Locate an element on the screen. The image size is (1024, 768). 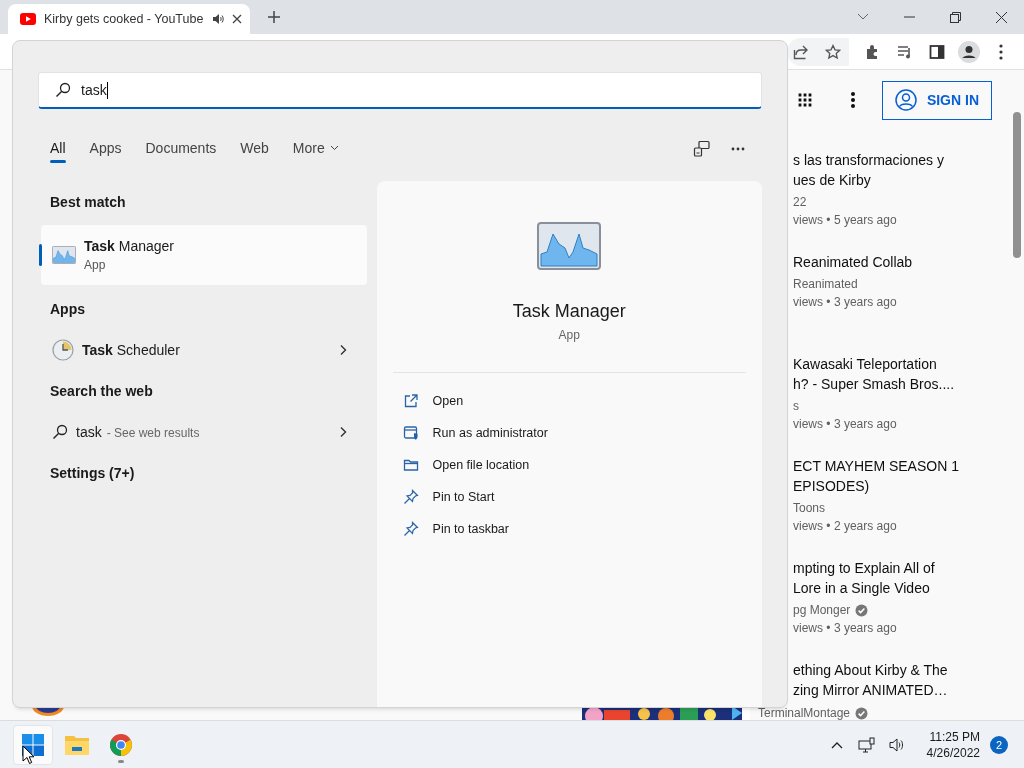
plus-icon is located at coordinates (274, 17).